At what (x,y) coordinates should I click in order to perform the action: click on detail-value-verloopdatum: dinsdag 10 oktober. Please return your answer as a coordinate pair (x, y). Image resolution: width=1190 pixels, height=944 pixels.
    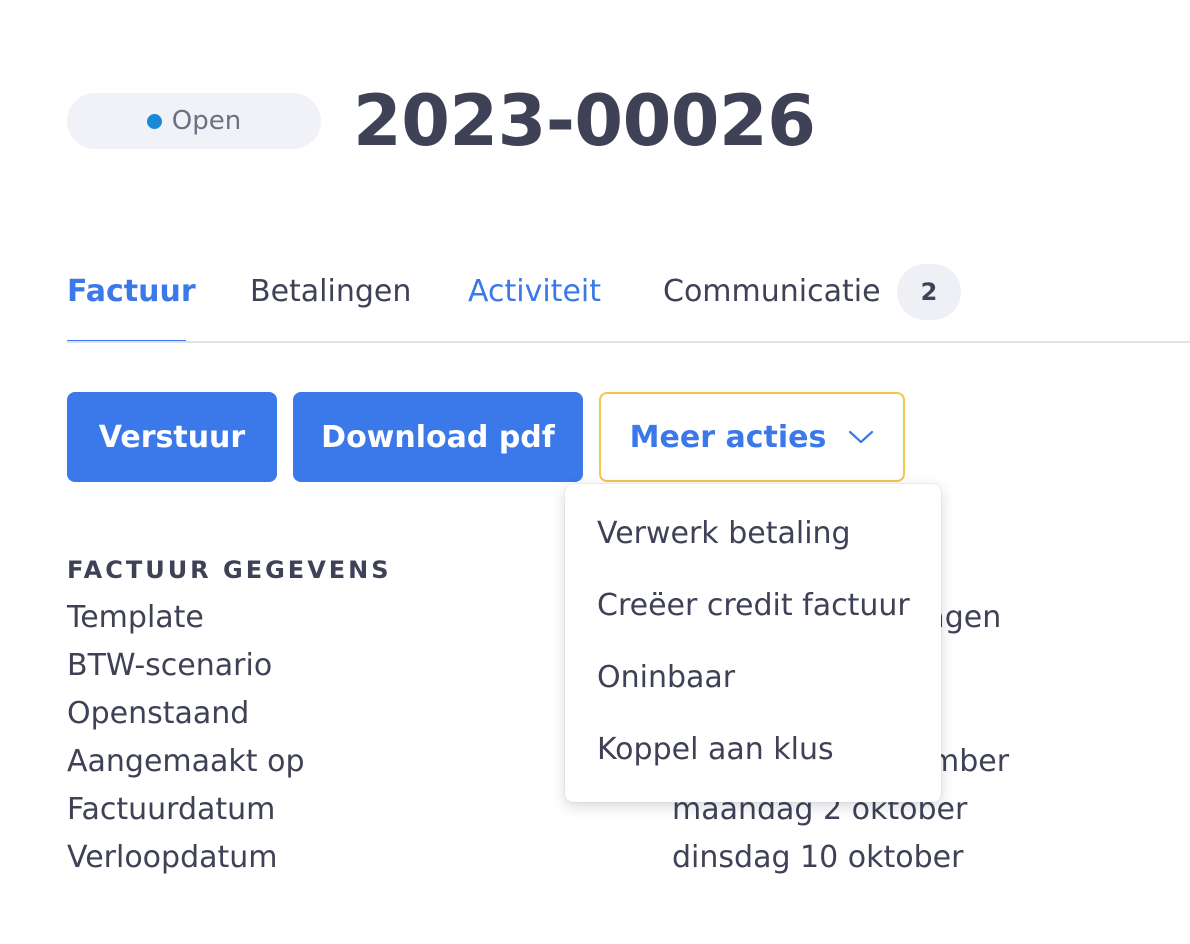
    Looking at the image, I should click on (818, 857).